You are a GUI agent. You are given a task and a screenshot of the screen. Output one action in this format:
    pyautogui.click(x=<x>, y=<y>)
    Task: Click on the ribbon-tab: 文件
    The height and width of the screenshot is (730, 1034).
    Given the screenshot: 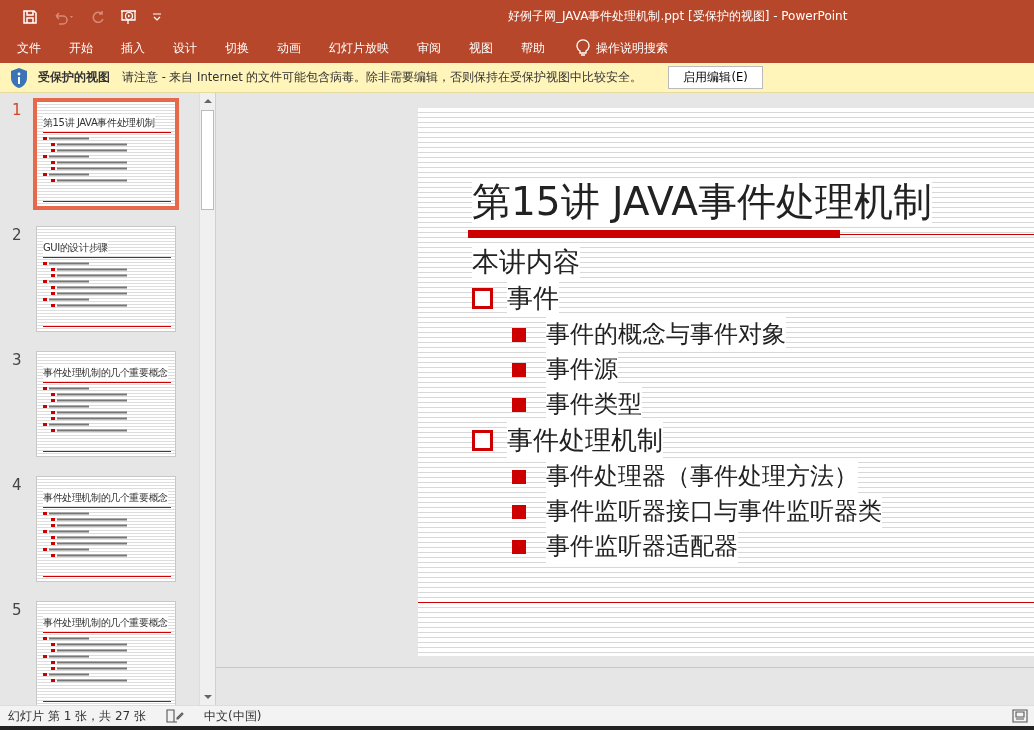 What is the action you would take?
    pyautogui.click(x=29, y=48)
    